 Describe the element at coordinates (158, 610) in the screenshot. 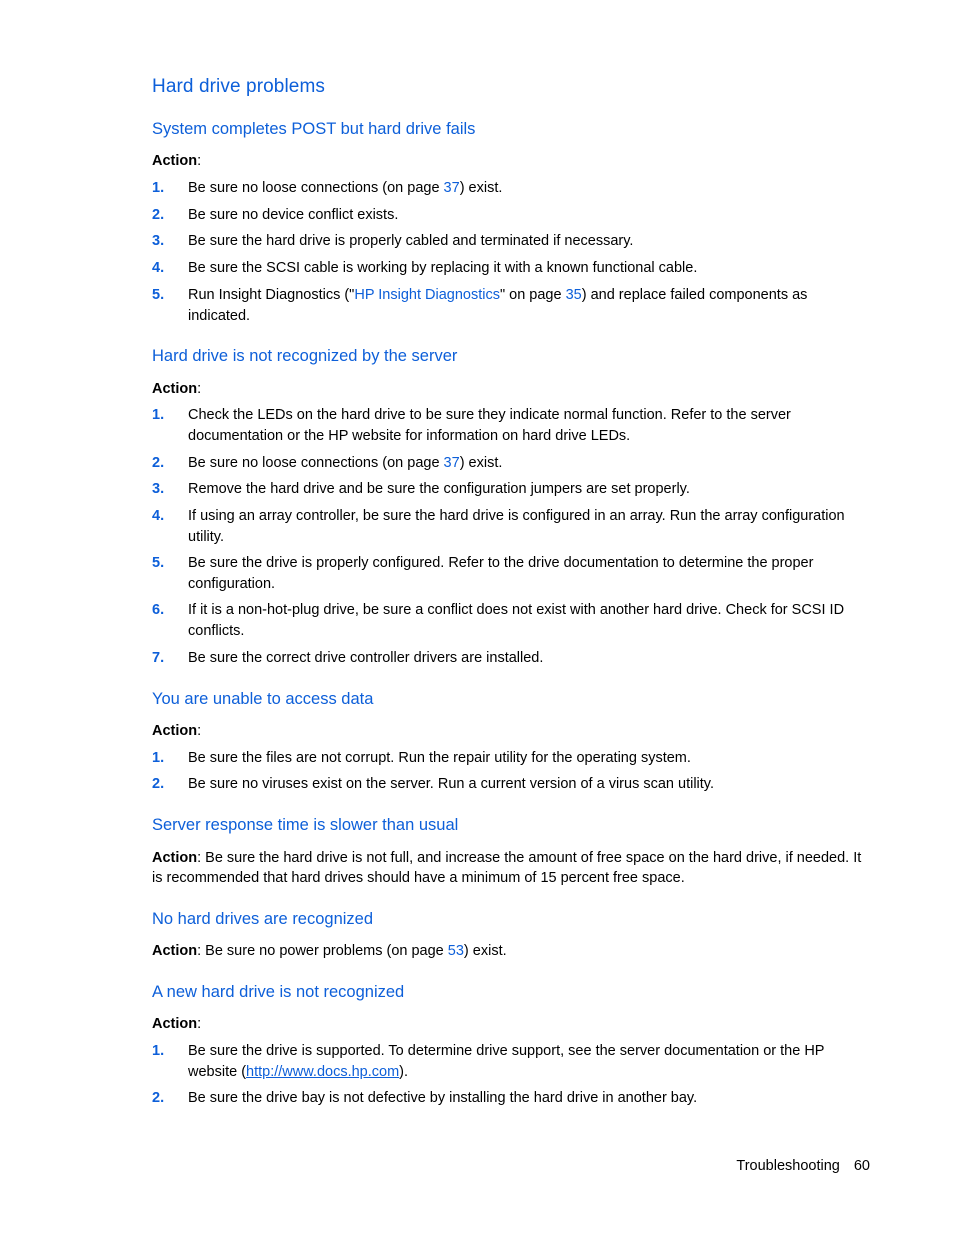

I see `list-number: 6.` at that location.